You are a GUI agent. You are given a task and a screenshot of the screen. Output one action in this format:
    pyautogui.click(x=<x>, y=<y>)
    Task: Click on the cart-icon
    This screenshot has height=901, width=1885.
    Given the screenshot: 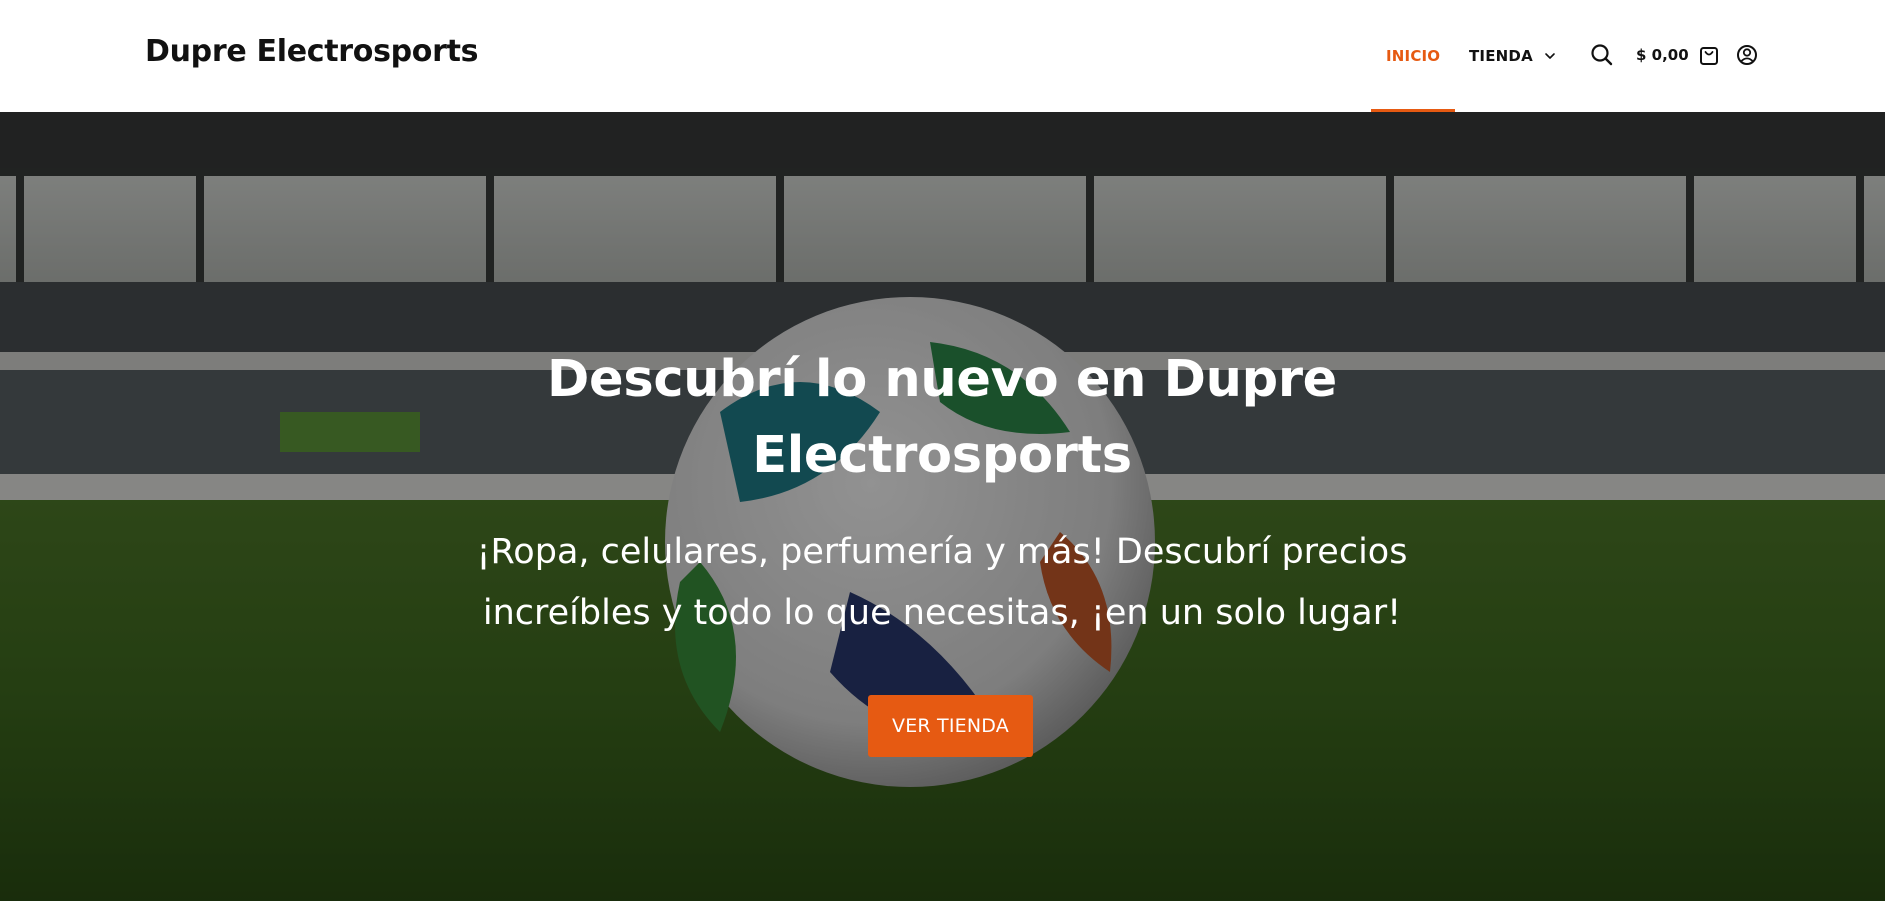 What is the action you would take?
    pyautogui.click(x=1708, y=56)
    